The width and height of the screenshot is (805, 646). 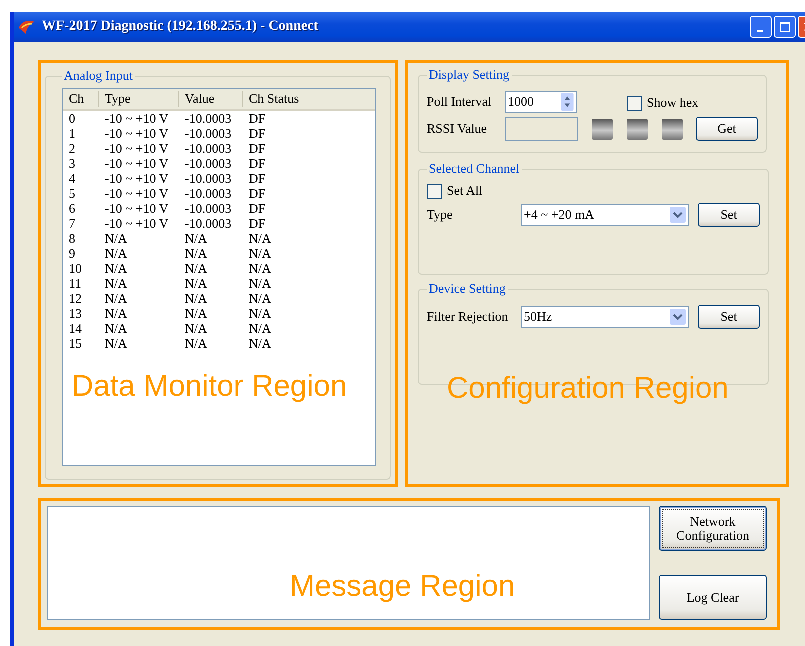 I want to click on table-cell-text: 12, so click(x=75, y=298).